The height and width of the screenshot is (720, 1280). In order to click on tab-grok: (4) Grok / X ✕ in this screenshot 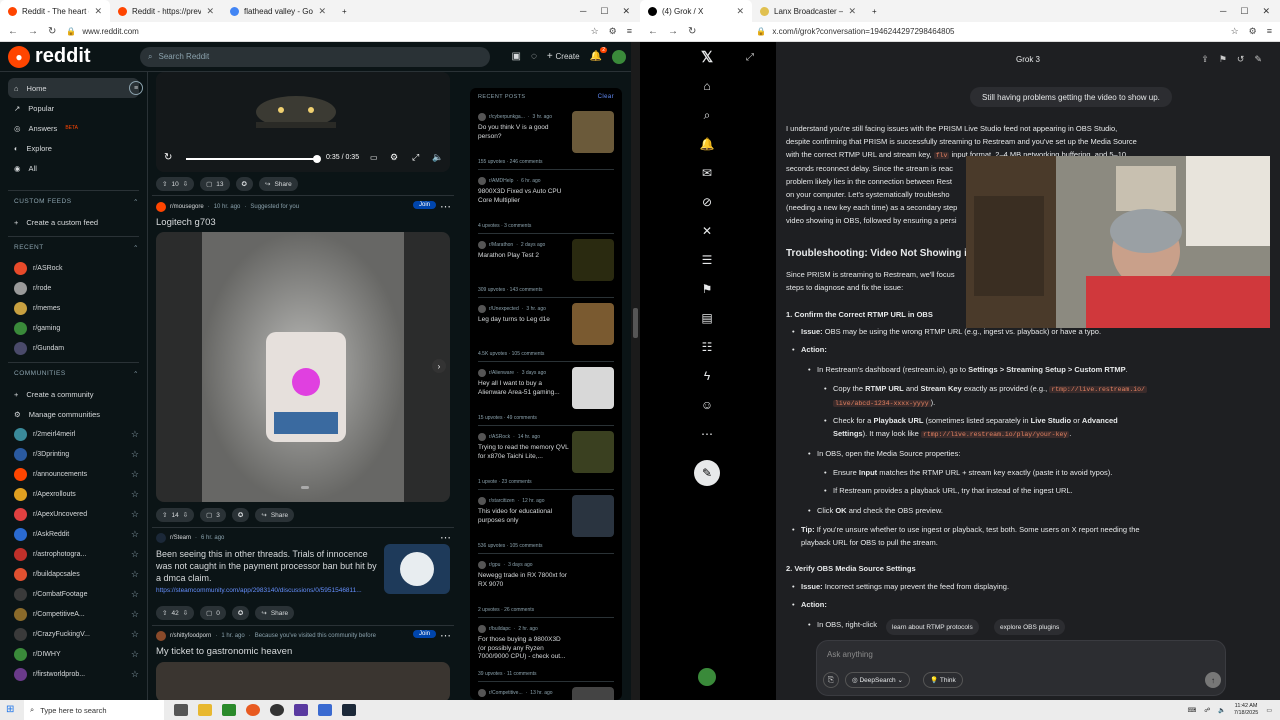, I will do `click(696, 11)`.